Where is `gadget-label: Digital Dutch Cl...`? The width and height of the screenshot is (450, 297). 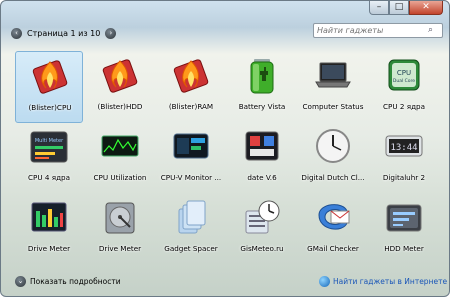 gadget-label: Digital Dutch Cl... is located at coordinates (333, 177).